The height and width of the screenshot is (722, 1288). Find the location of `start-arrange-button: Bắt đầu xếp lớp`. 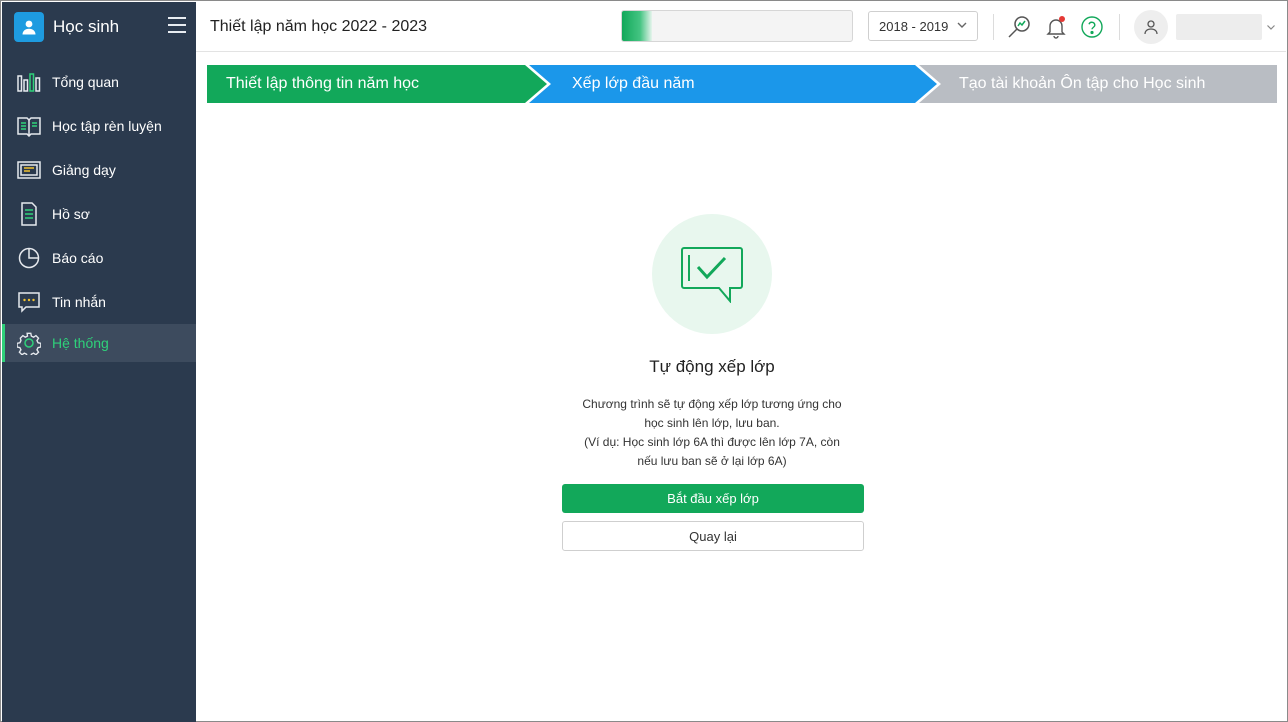

start-arrange-button: Bắt đầu xếp lớp is located at coordinates (713, 498).